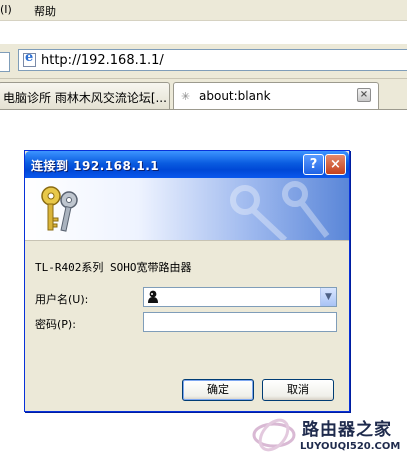 This screenshot has width=407, height=458. Describe the element at coordinates (335, 164) in the screenshot. I see `close-button: ×` at that location.